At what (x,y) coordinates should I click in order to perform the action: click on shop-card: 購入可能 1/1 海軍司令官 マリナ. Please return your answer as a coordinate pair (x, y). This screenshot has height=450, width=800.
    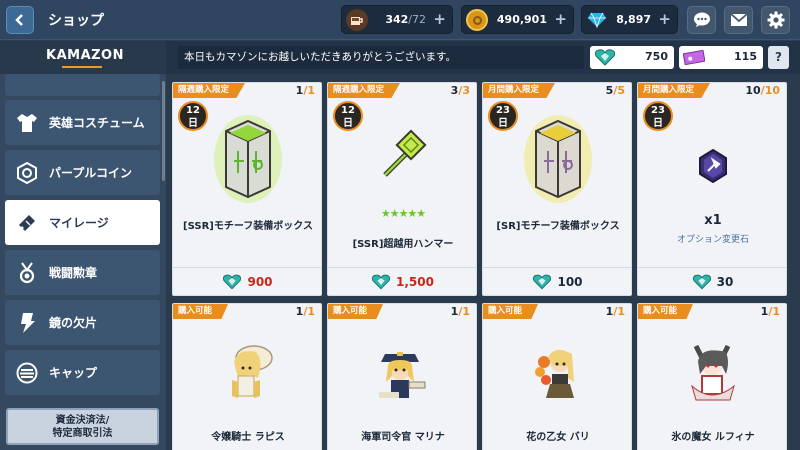
    Looking at the image, I should click on (402, 376).